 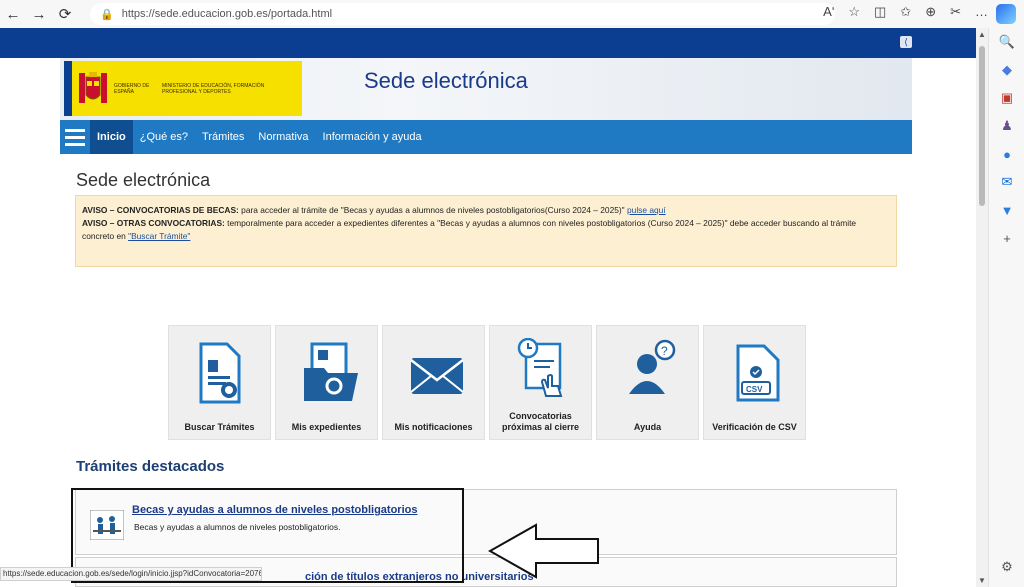 What do you see at coordinates (828, 12) in the screenshot?
I see `read-aloud-icon: Aʹ` at bounding box center [828, 12].